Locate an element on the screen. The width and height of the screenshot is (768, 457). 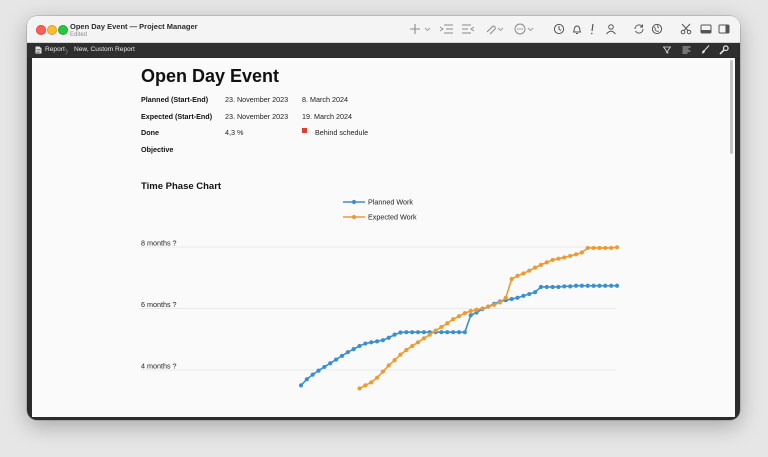
close-window-button is located at coordinates (41, 30).